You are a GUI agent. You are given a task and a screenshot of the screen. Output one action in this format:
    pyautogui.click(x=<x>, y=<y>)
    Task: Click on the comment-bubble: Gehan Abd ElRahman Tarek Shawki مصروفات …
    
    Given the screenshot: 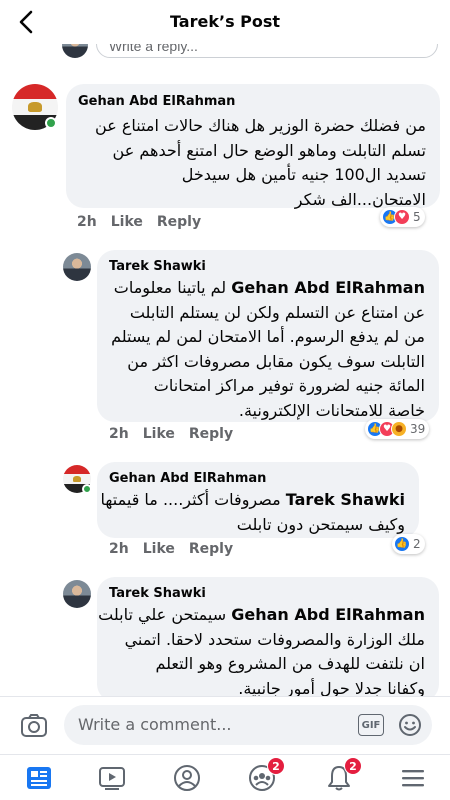 What is the action you would take?
    pyautogui.click(x=258, y=500)
    